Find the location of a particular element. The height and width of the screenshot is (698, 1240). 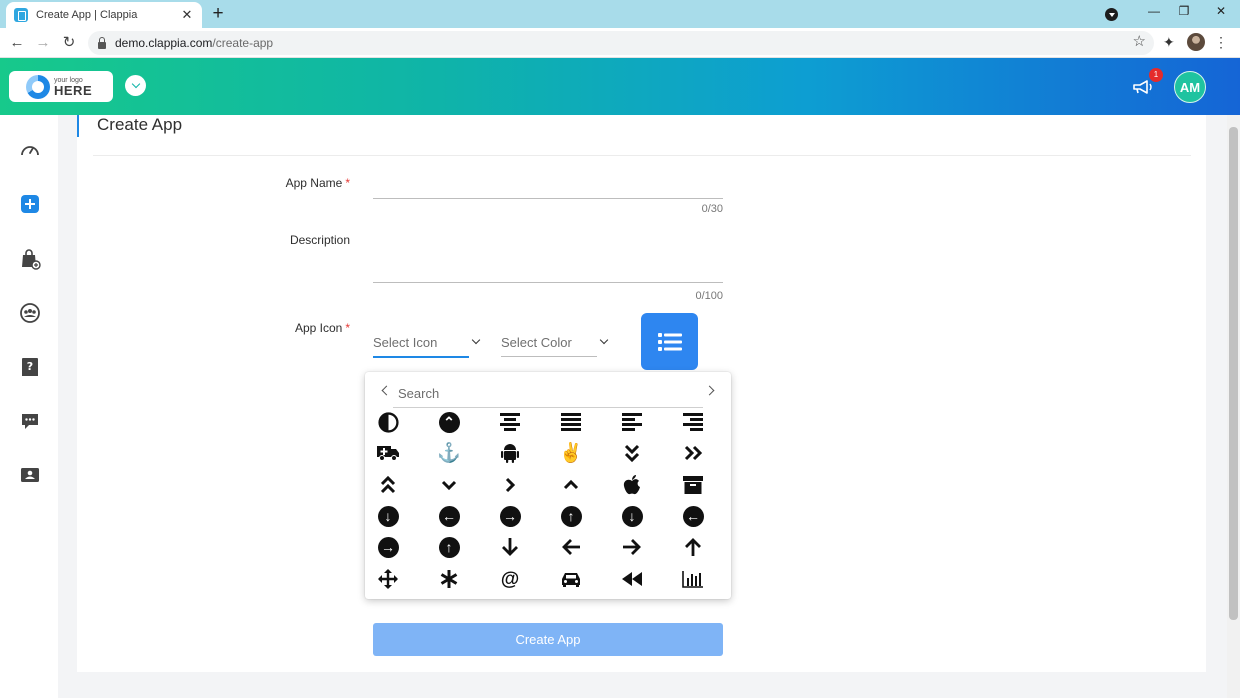

sidebar-item-users is located at coordinates (30, 313).